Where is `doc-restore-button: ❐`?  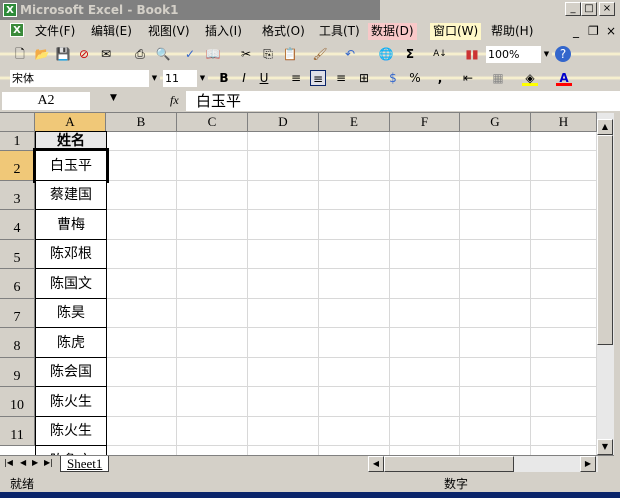
doc-restore-button: ❐ is located at coordinates (593, 31).